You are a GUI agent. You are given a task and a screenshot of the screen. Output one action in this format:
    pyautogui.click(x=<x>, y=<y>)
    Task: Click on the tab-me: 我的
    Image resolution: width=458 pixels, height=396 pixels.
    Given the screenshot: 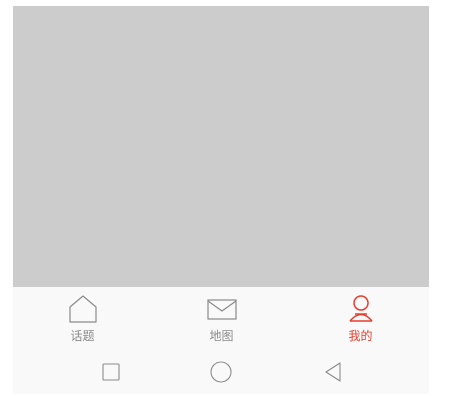 What is the action you would take?
    pyautogui.click(x=360, y=319)
    